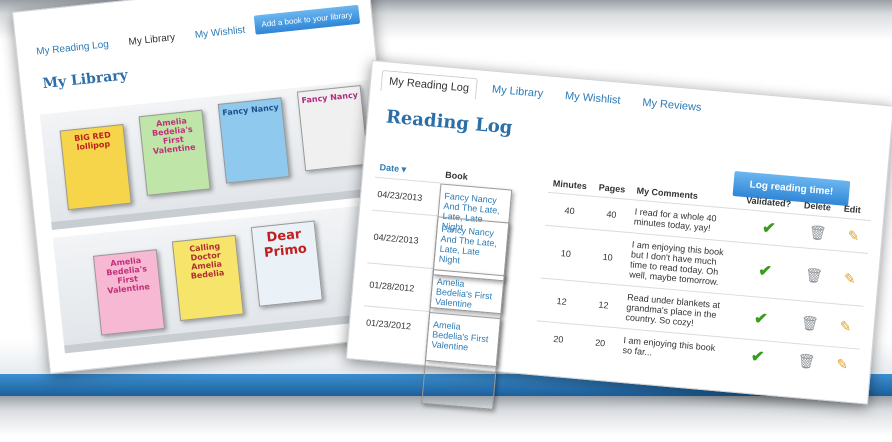  Describe the element at coordinates (561, 301) in the screenshot. I see `log-minutes: 12` at that location.